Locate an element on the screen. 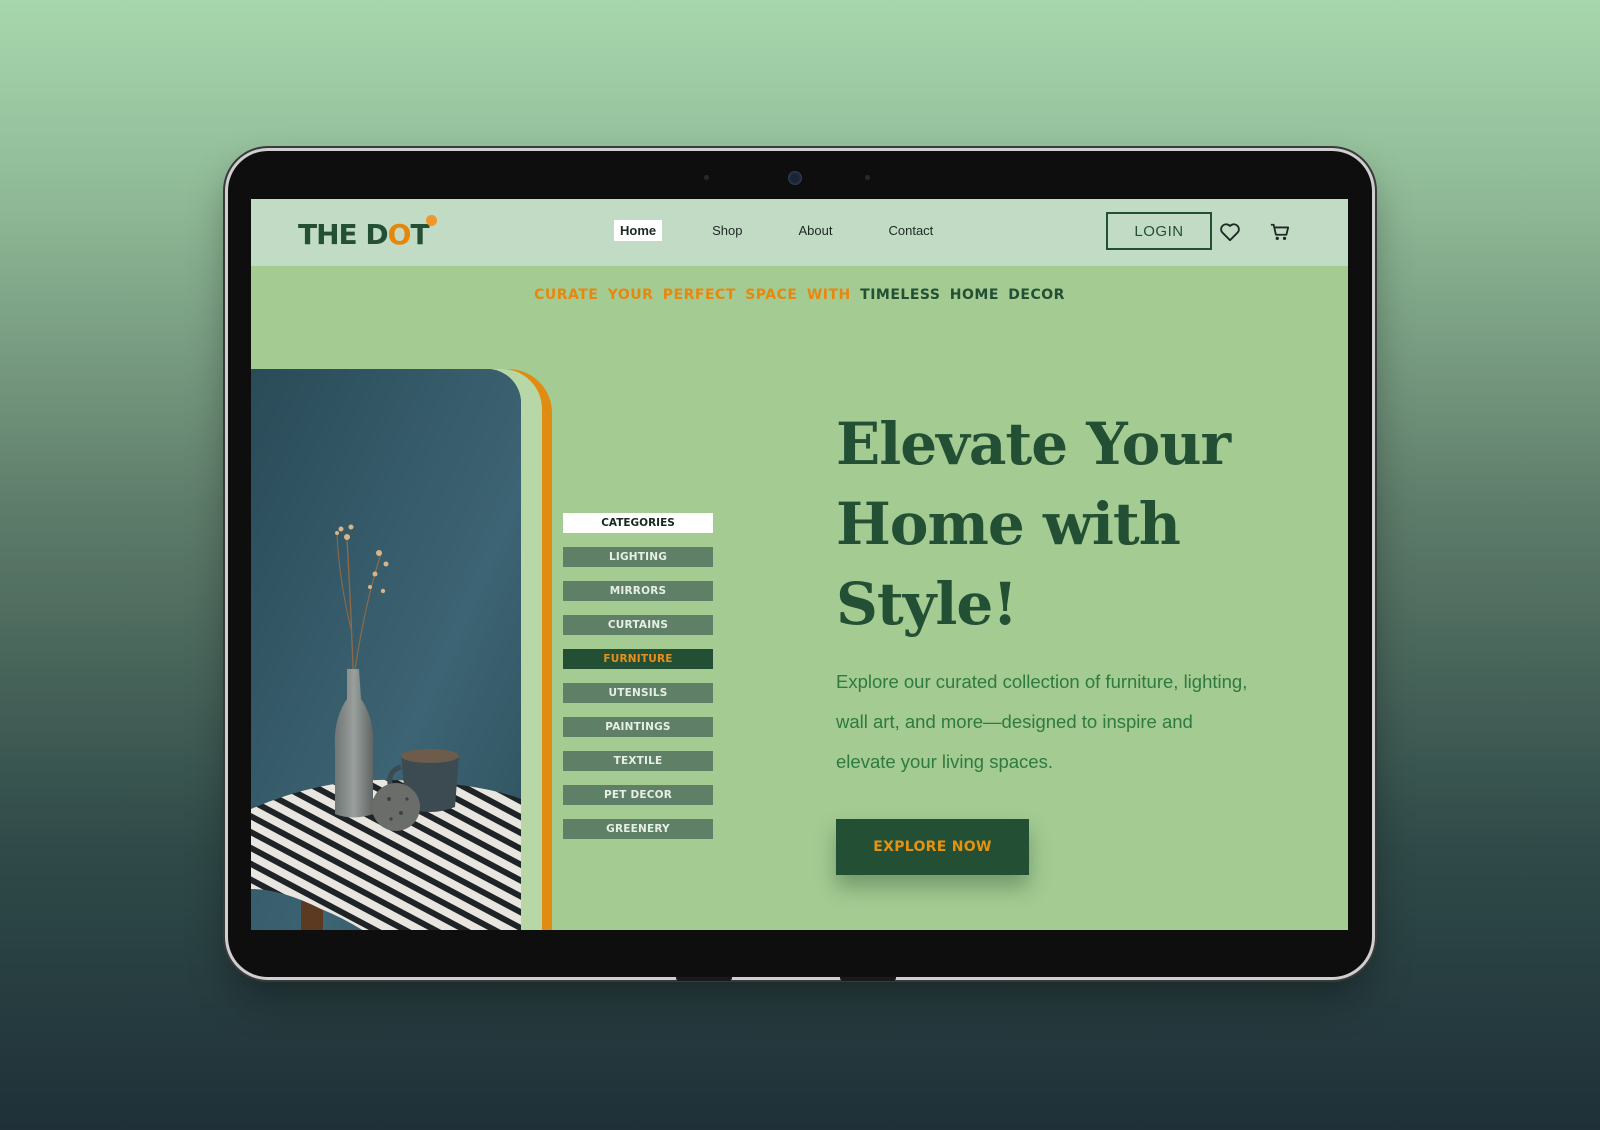  tagline-rest: TIMELESS HOME DECOR is located at coordinates (962, 295).